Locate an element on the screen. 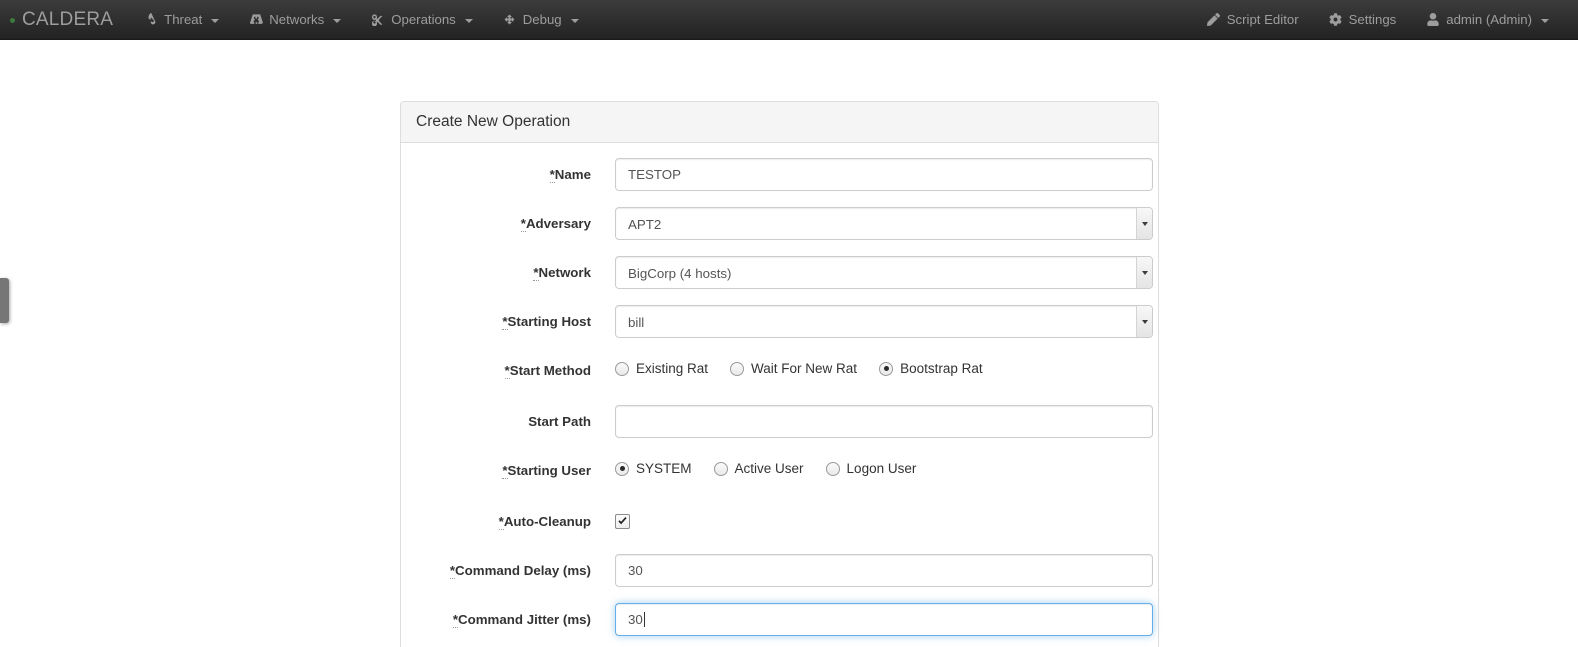 This screenshot has height=647, width=1578. label-starting-user-text: Starting User is located at coordinates (549, 470).